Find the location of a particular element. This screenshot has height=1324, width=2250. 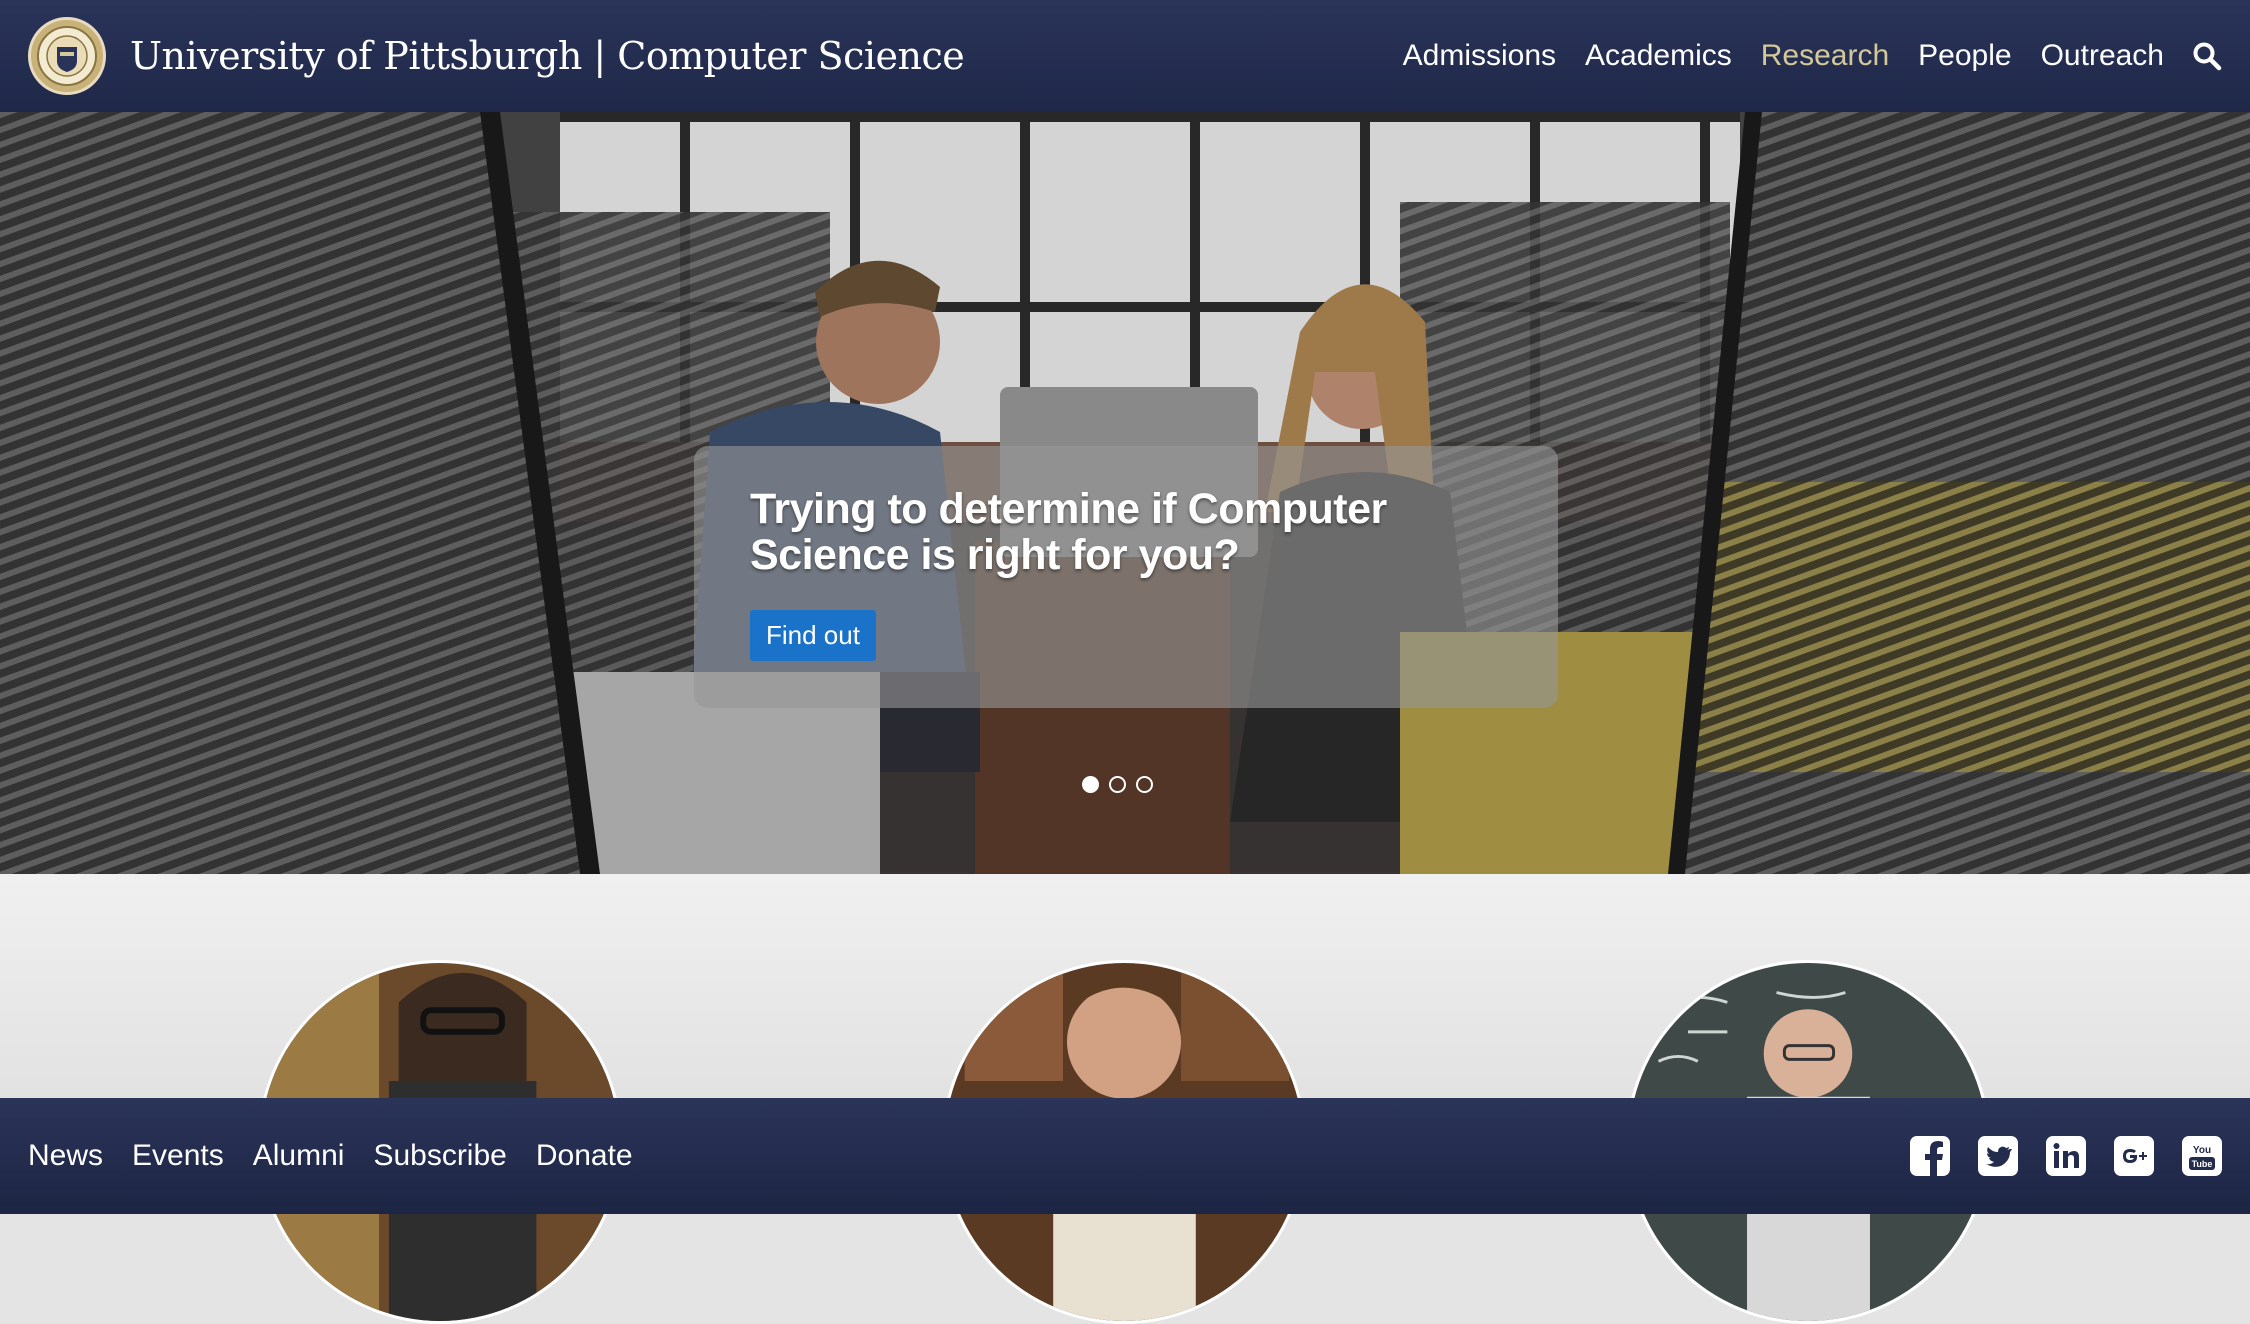

svg-text: You is located at coordinates (2202, 1150).